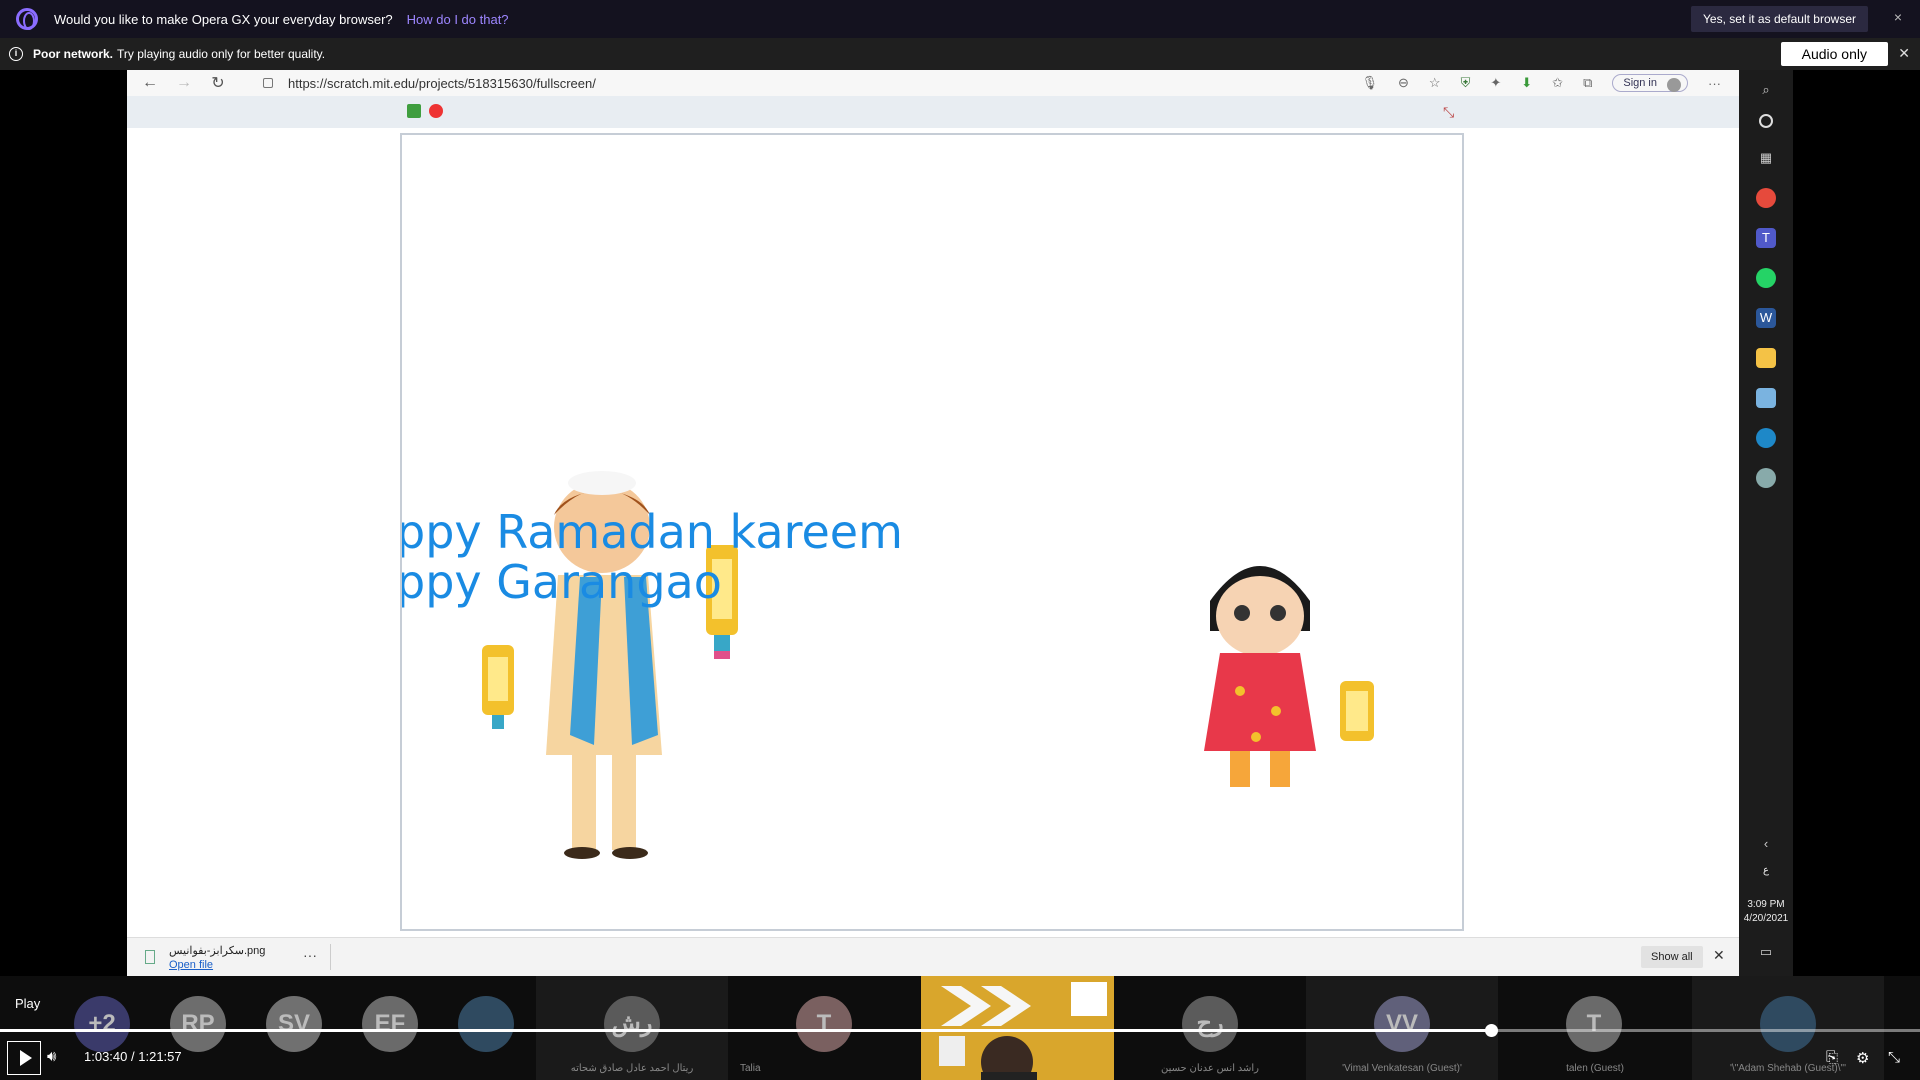 The width and height of the screenshot is (1920, 1080). Describe the element at coordinates (1779, 19) in the screenshot. I see `set-default-browser-button: Yes, set it as default browser` at that location.